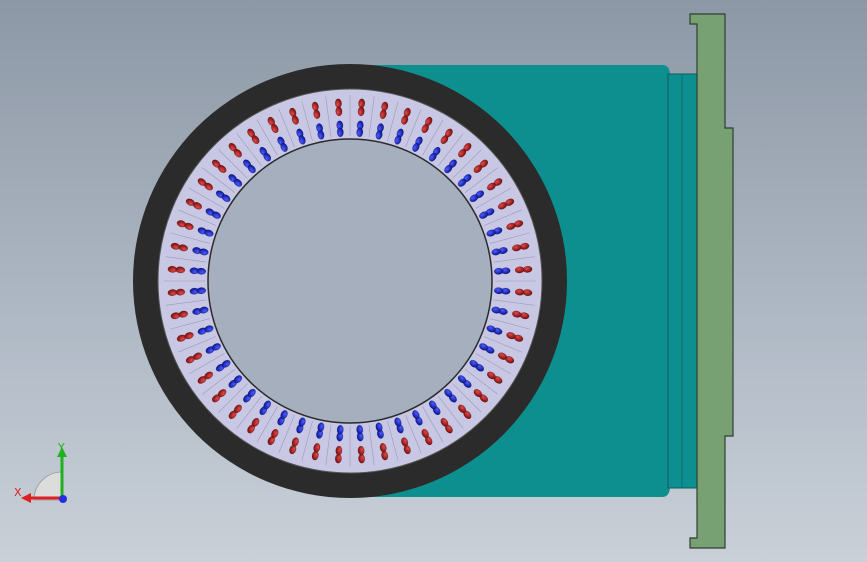 Image resolution: width=867 pixels, height=562 pixels. What do you see at coordinates (61, 447) in the screenshot?
I see `y-axis-label: Y` at bounding box center [61, 447].